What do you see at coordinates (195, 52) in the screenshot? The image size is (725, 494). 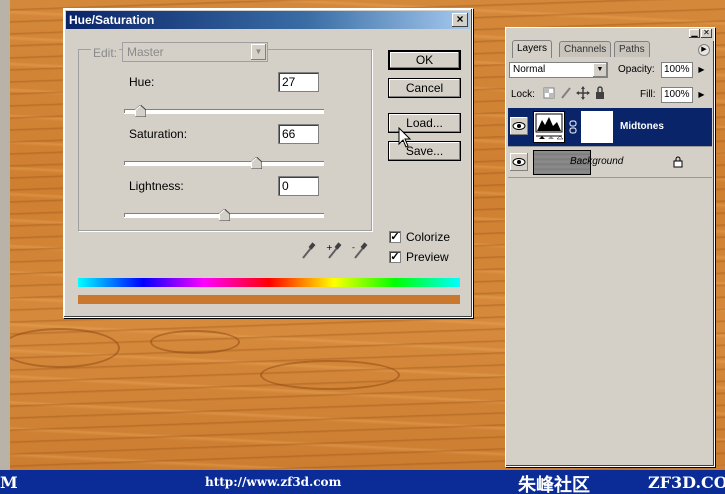 I see `edit-select: Master ▼` at bounding box center [195, 52].